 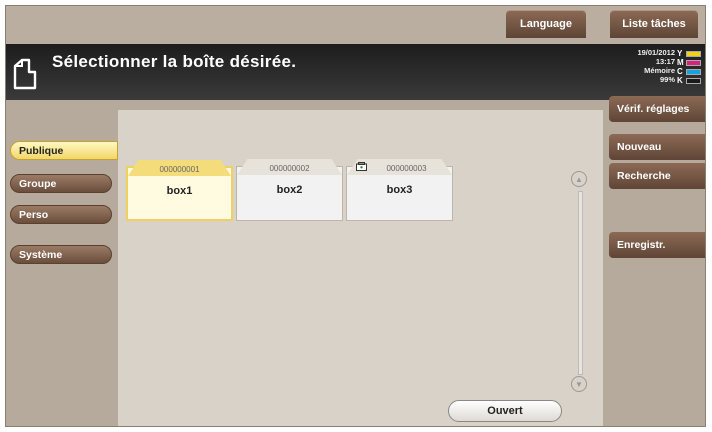 What do you see at coordinates (656, 52) in the screenshot?
I see `status-date: 19/01/2012` at bounding box center [656, 52].